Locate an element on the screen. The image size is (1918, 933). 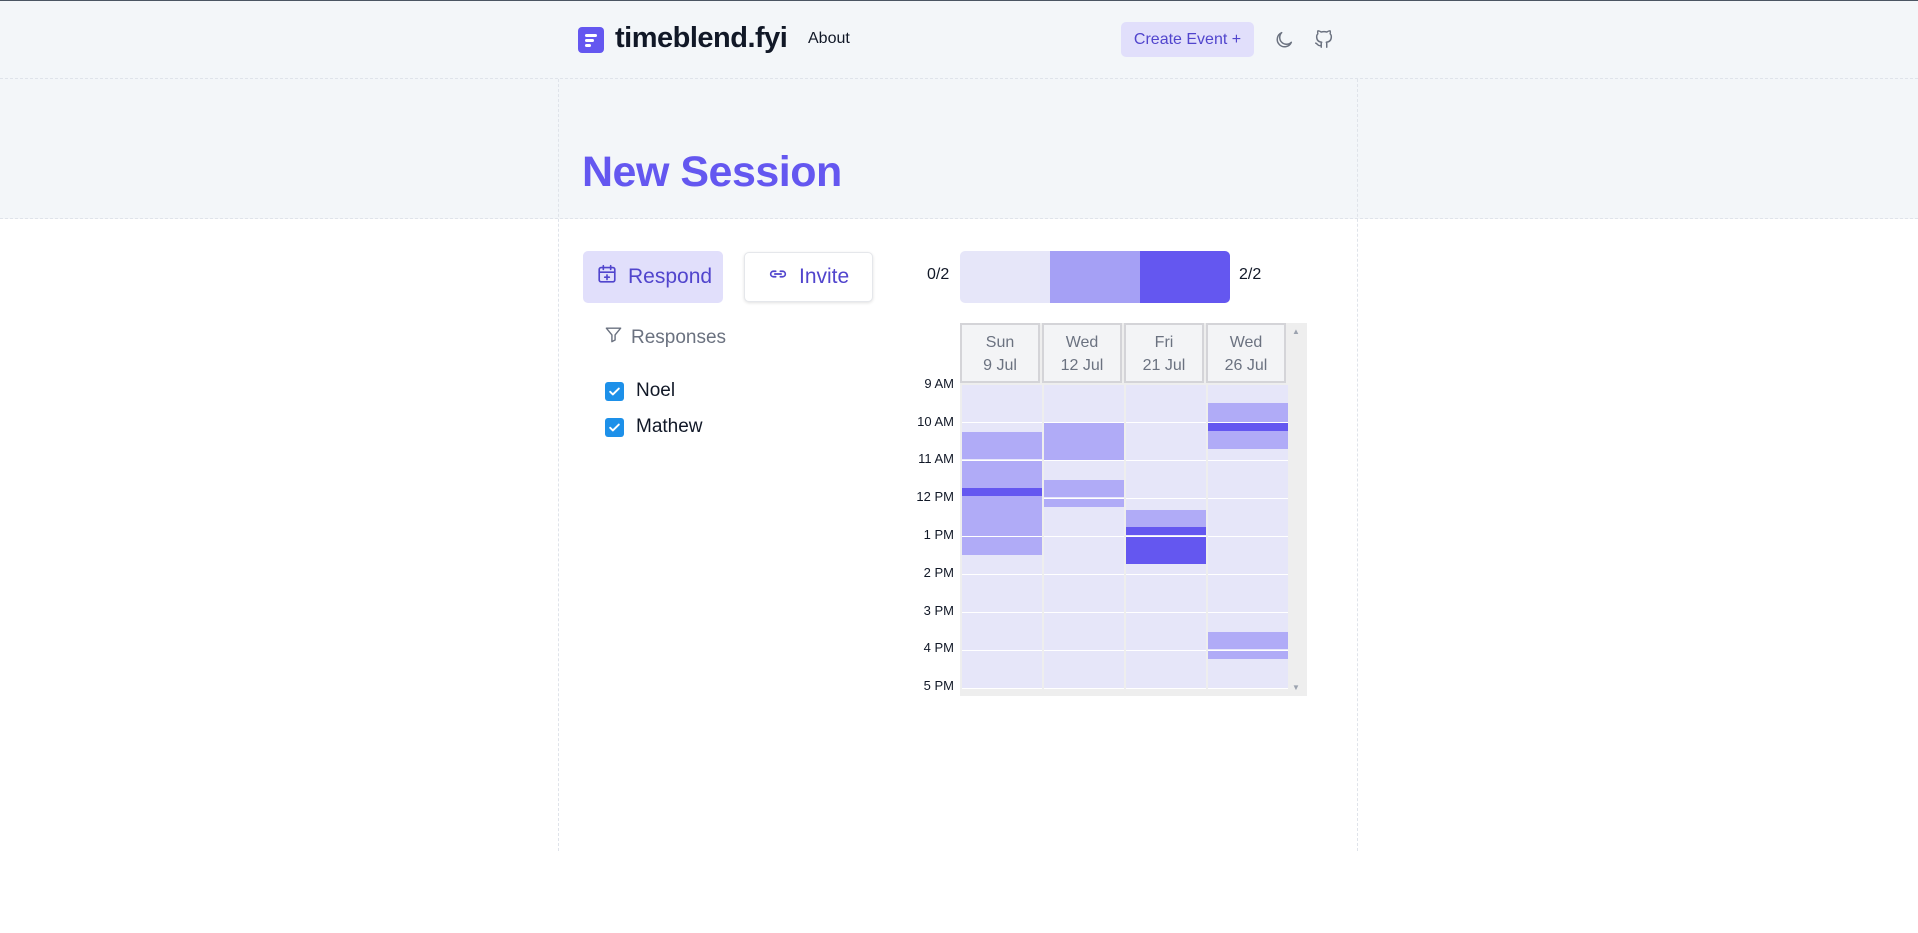
respond-button: Respond is located at coordinates (653, 277).